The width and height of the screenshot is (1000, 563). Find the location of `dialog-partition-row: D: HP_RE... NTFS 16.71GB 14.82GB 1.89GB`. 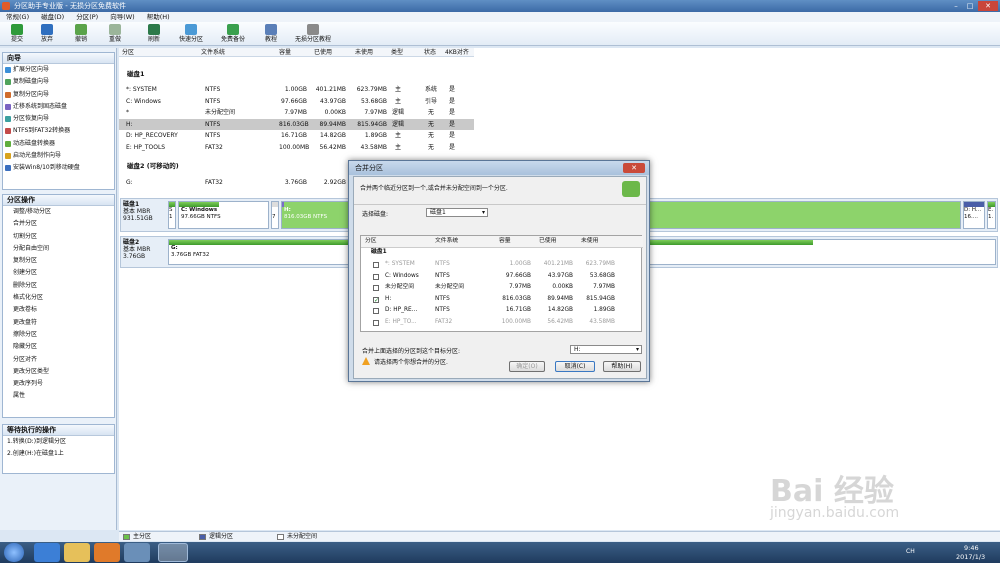

dialog-partition-row: D: HP_RE... NTFS 16.71GB 14.82GB 1.89GB is located at coordinates (502, 311).